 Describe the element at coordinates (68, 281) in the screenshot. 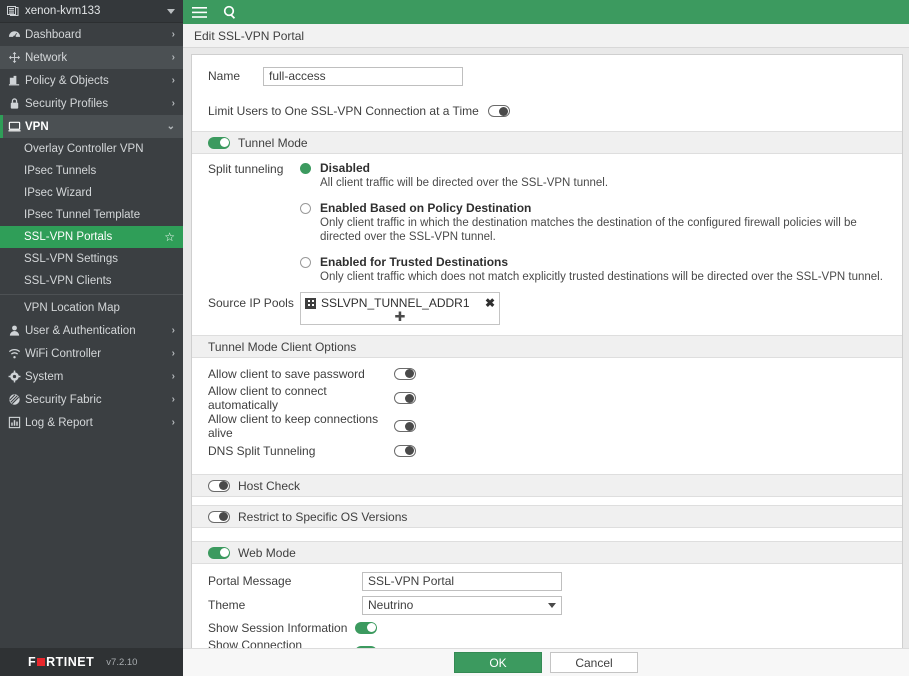

I see `sidebar-subitem-label: SSL-VPN Clients` at that location.